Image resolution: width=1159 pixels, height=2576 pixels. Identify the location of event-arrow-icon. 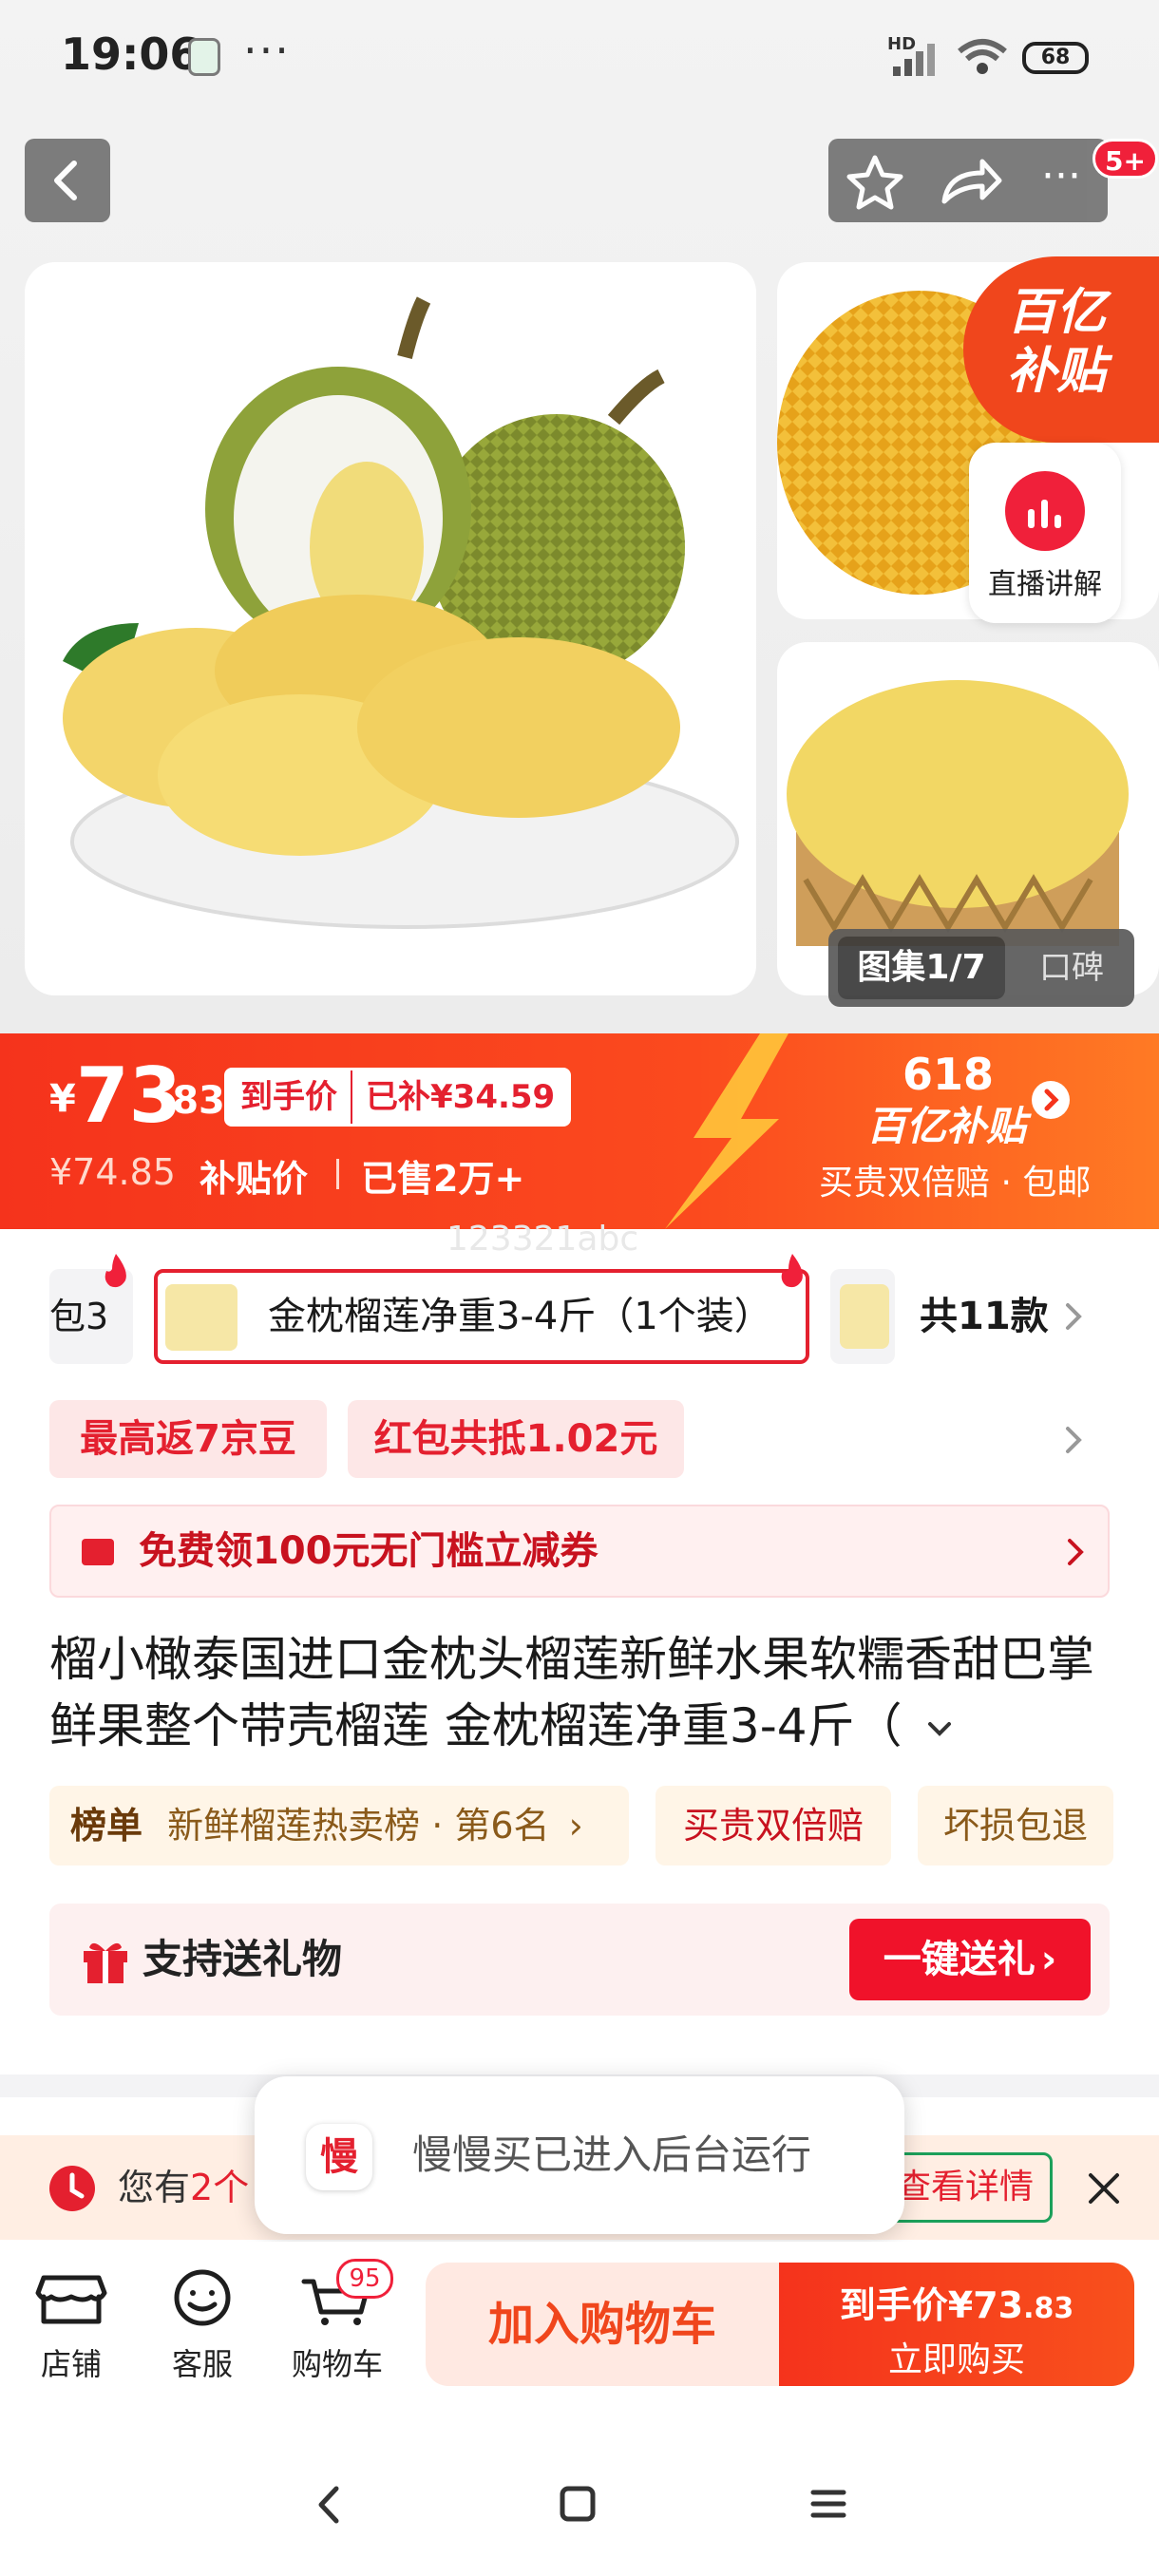
(1051, 1100).